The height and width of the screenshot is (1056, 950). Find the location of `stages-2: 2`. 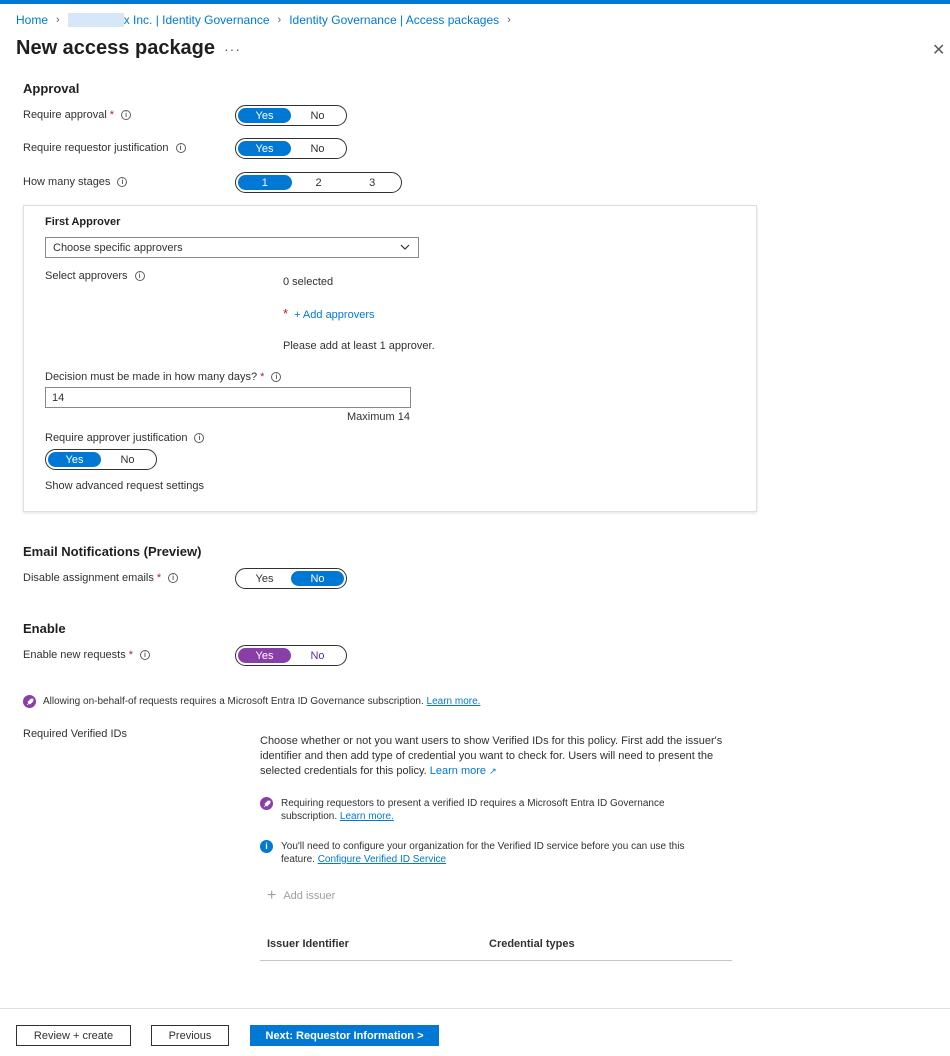

stages-2: 2 is located at coordinates (319, 182).